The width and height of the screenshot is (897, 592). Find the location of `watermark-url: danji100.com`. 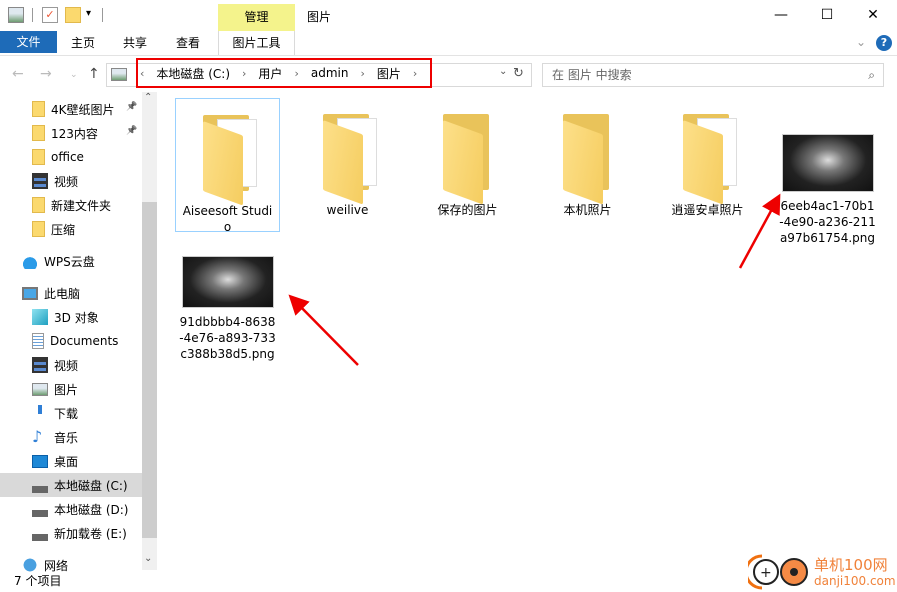

watermark-url: danji100.com is located at coordinates (855, 581).